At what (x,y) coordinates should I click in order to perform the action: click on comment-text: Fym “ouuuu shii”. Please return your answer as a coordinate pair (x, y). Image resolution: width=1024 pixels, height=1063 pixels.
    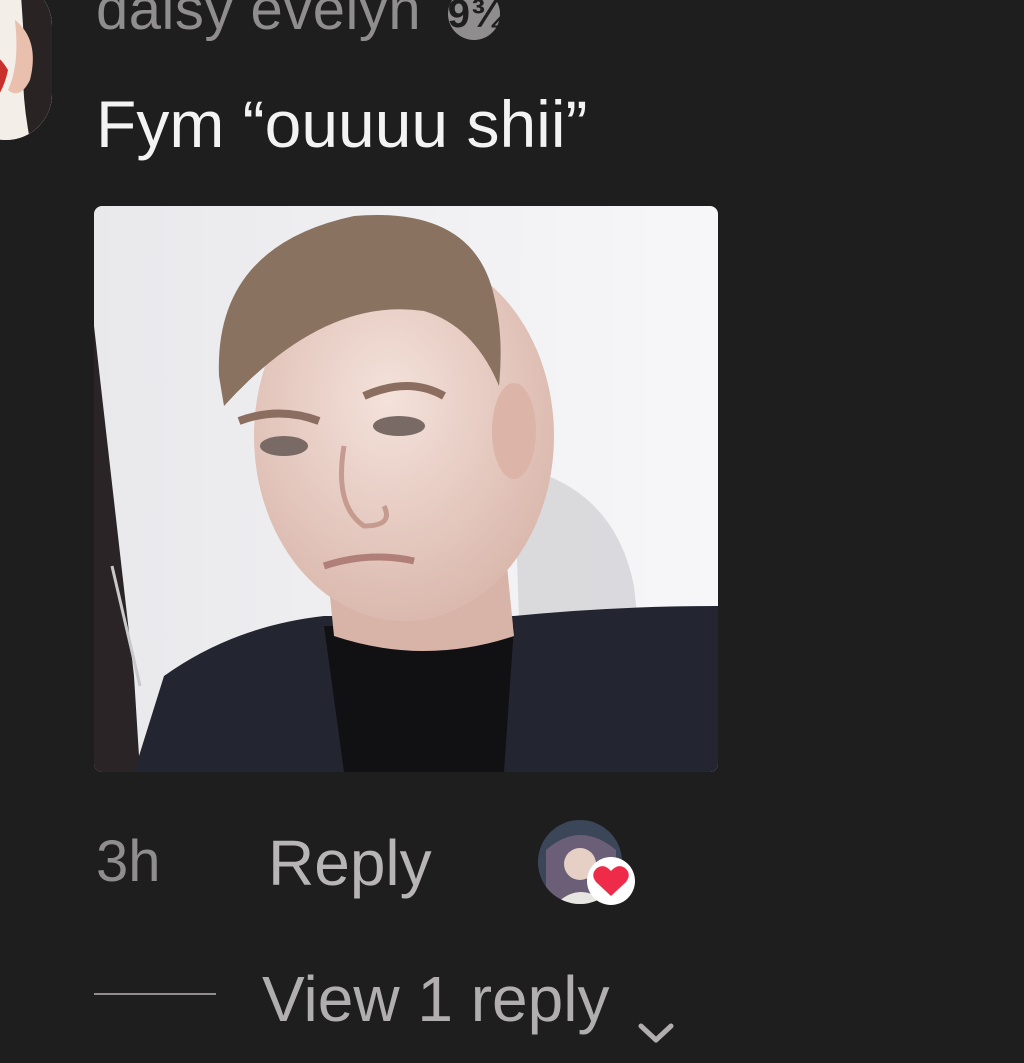
    Looking at the image, I should click on (342, 124).